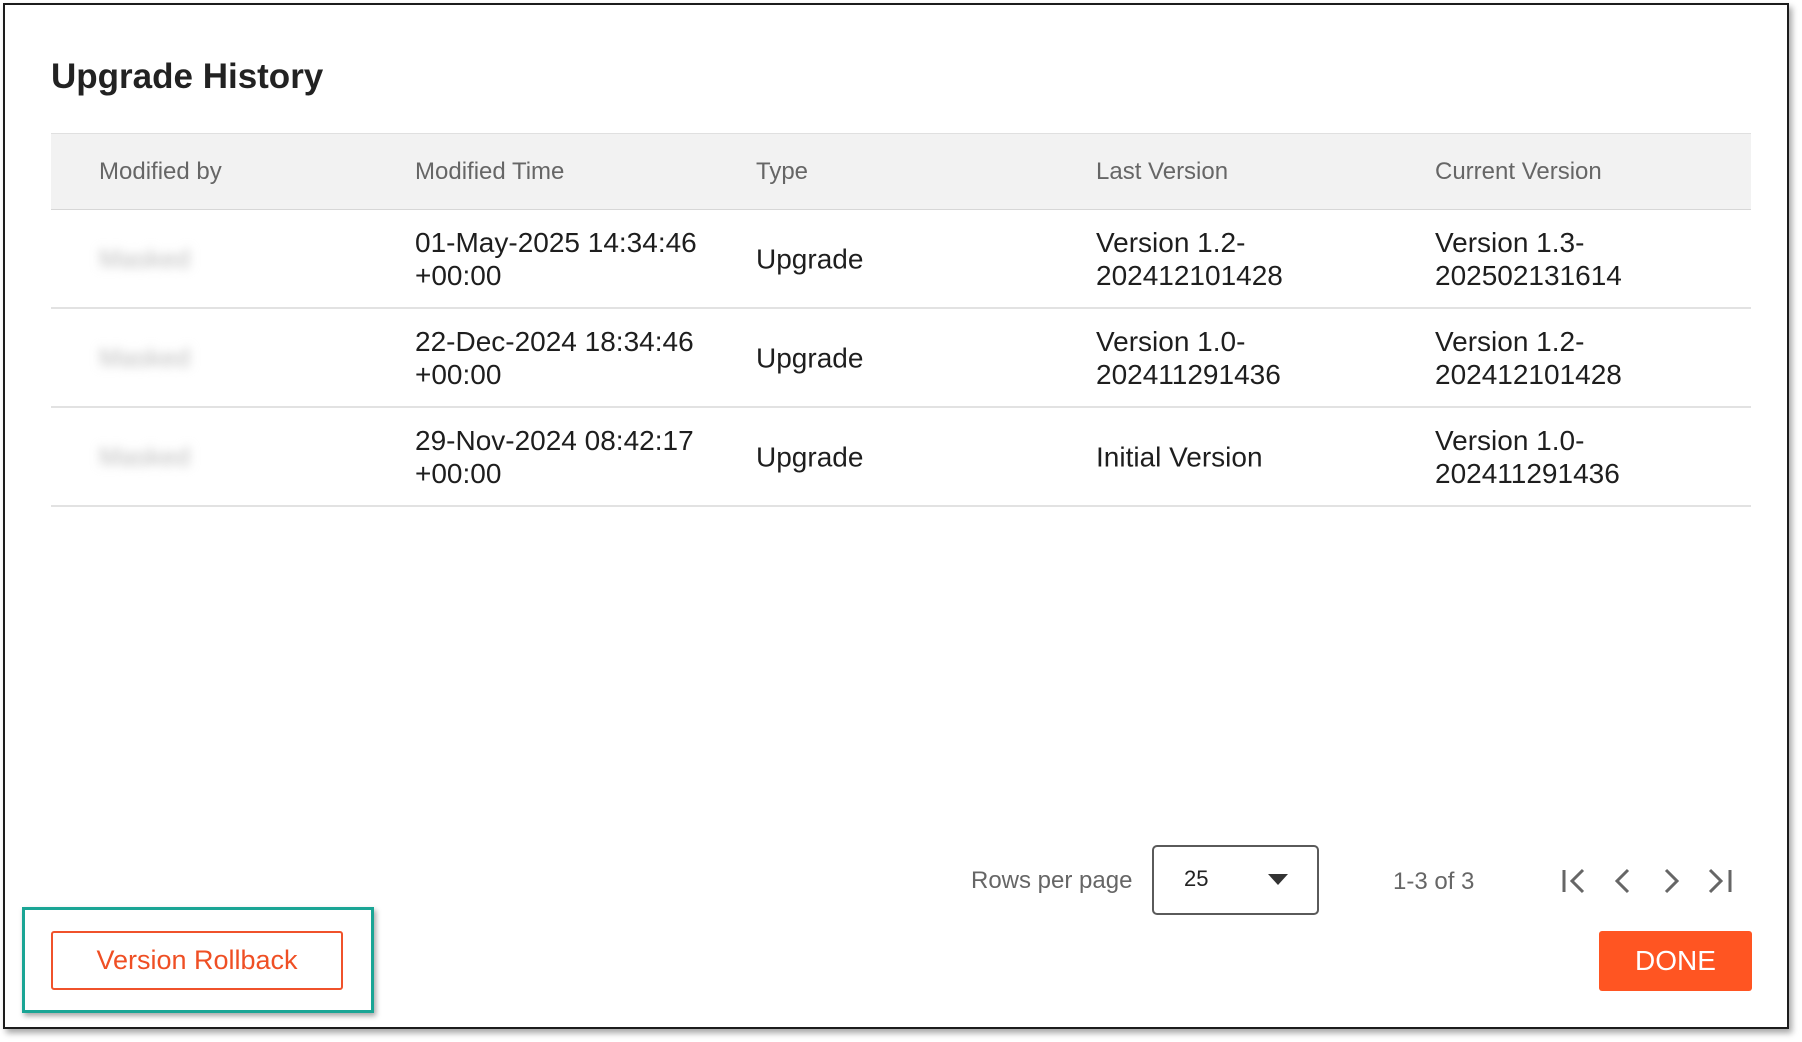 This screenshot has height=1042, width=1802. I want to click on next-page-button, so click(1671, 881).